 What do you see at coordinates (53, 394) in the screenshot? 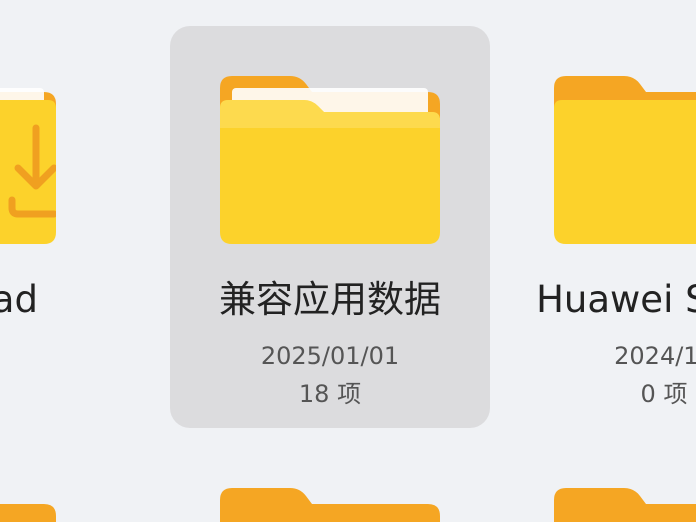
I see `folder-item-count: 项` at bounding box center [53, 394].